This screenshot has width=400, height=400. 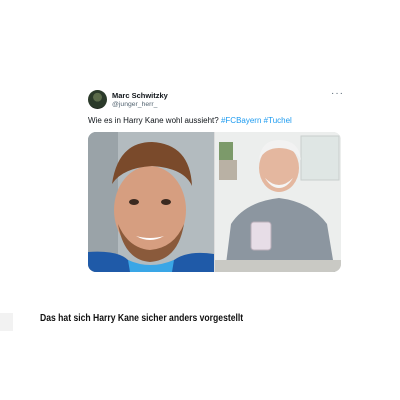 What do you see at coordinates (241, 120) in the screenshot?
I see `hashtag-fcbayern: #FCBayern` at bounding box center [241, 120].